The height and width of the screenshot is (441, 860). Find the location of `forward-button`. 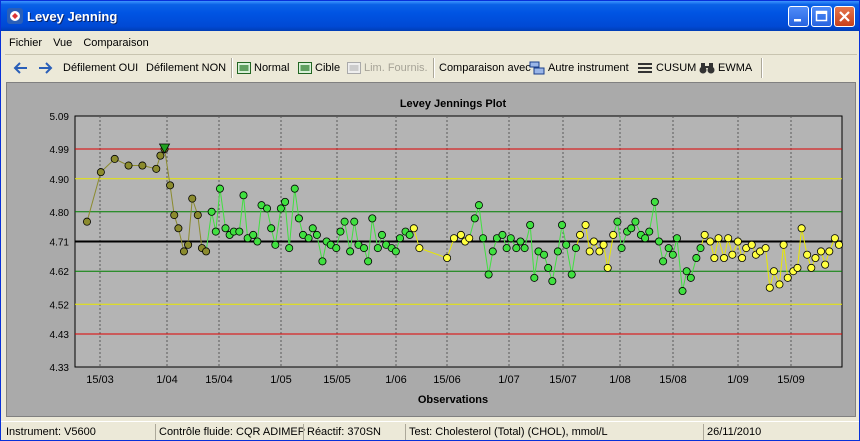

forward-button is located at coordinates (45, 68).